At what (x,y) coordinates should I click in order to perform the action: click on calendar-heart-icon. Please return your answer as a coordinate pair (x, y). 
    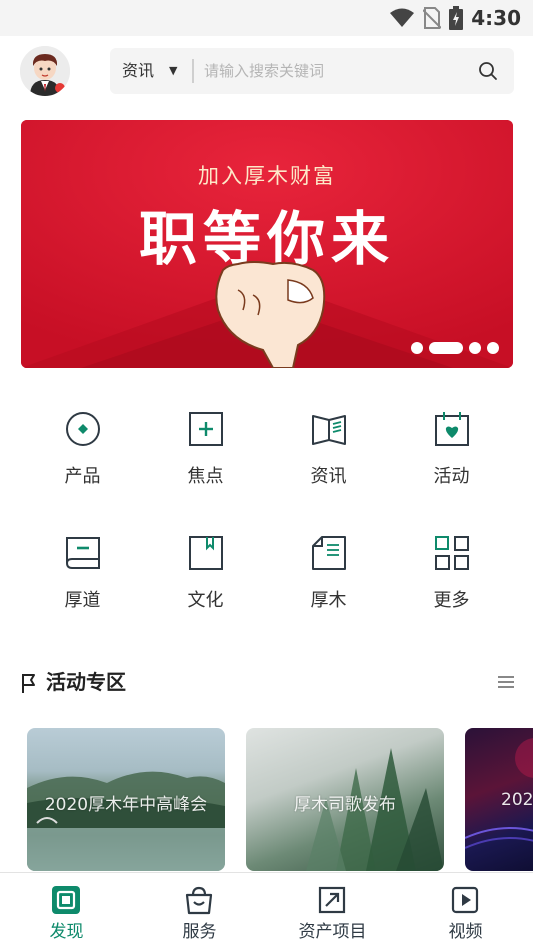
    Looking at the image, I should click on (452, 429).